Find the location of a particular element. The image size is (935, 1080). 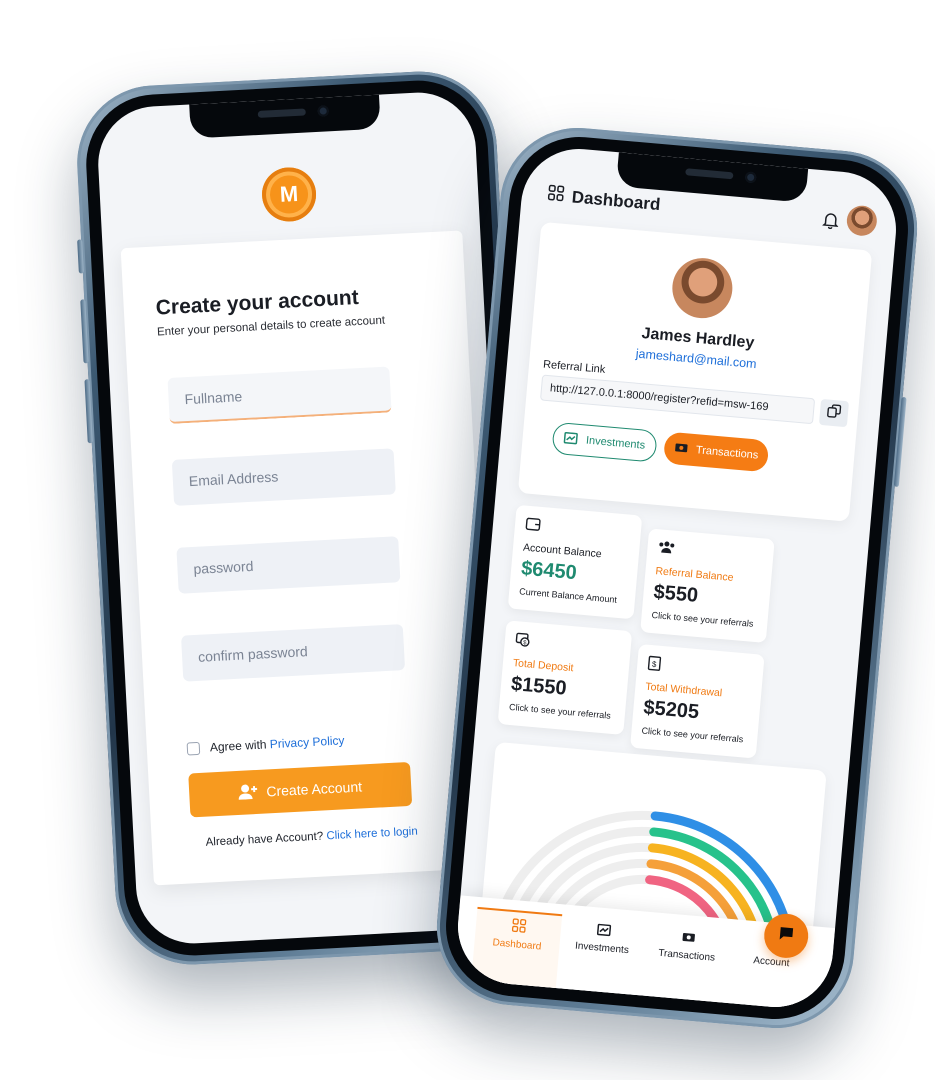

nav-label: Investments is located at coordinates (602, 948).